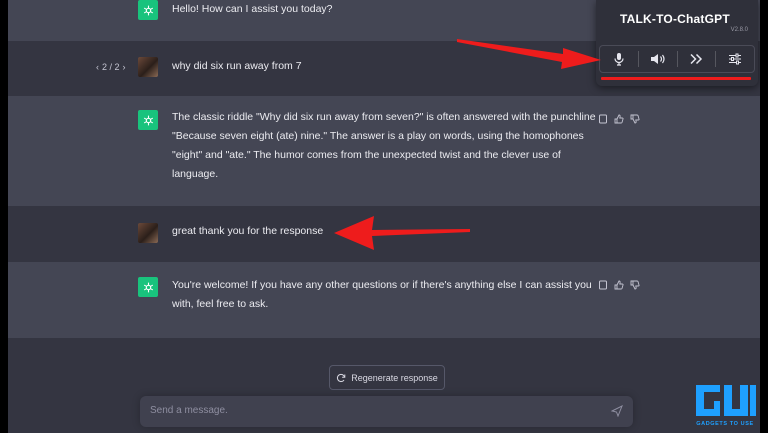  What do you see at coordinates (252, 9) in the screenshot?
I see `assistant-message-text: Hello! How can I assist you today?` at bounding box center [252, 9].